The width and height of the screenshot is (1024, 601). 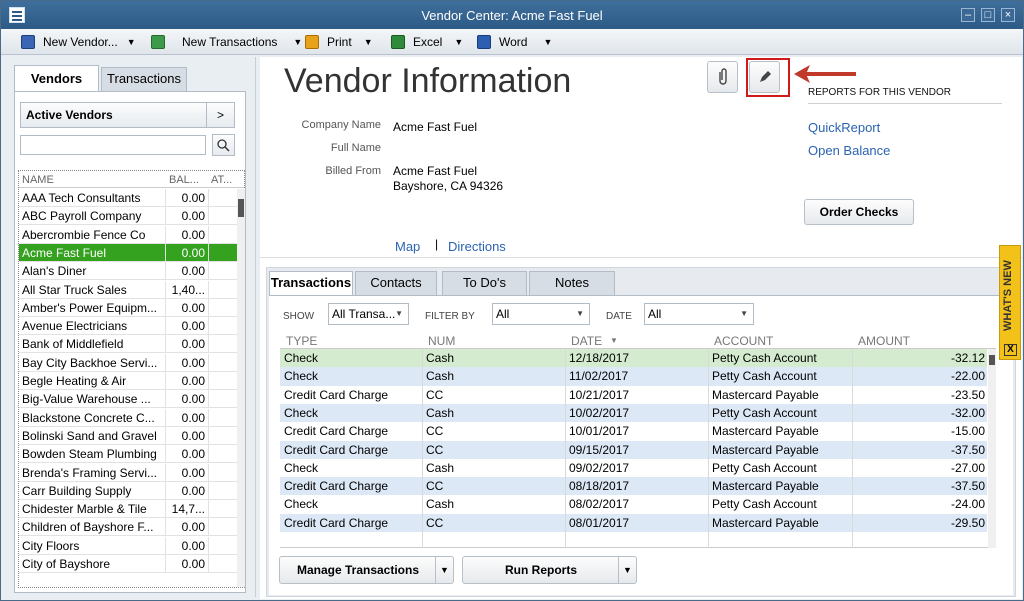 What do you see at coordinates (699, 314) in the screenshot?
I see `date-select: All ▼` at bounding box center [699, 314].